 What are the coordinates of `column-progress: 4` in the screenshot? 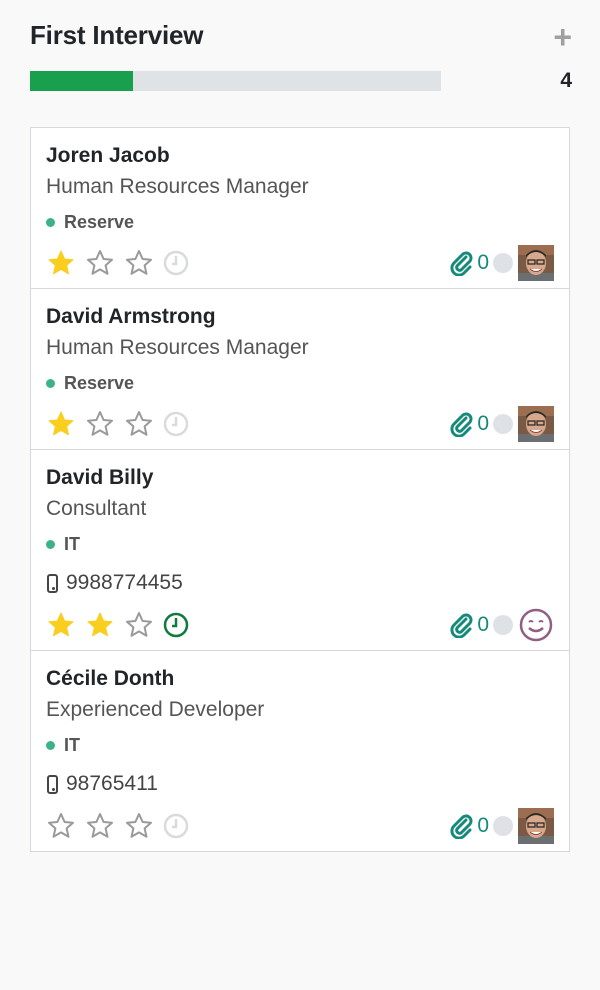 It's located at (301, 80).